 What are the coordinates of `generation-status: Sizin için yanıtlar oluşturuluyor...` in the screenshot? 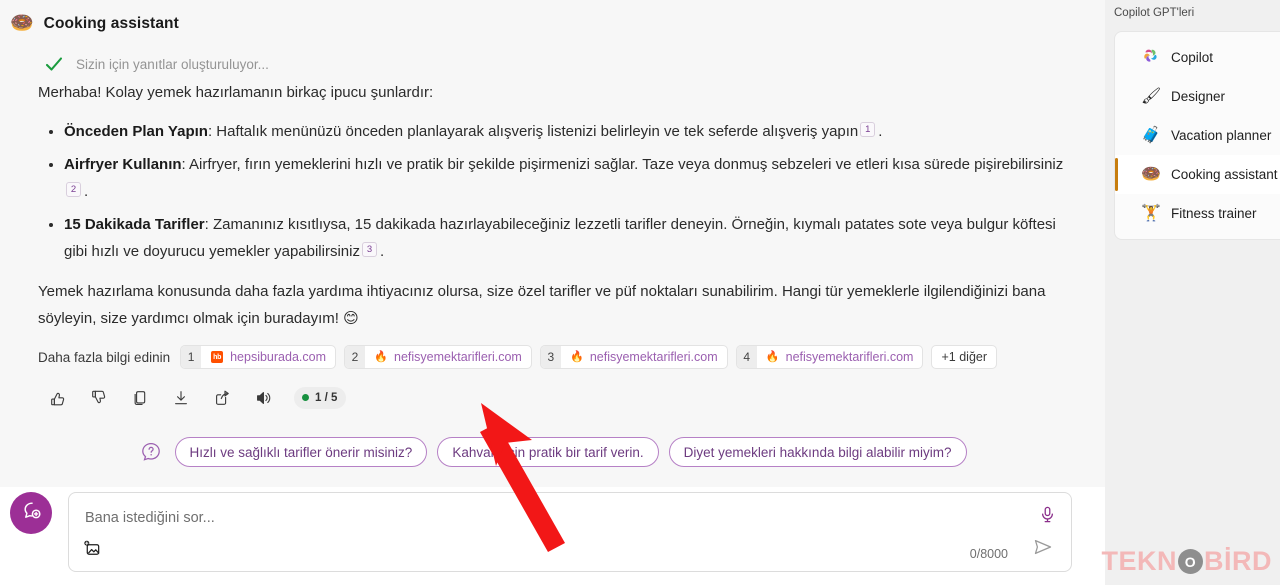 It's located at (156, 64).